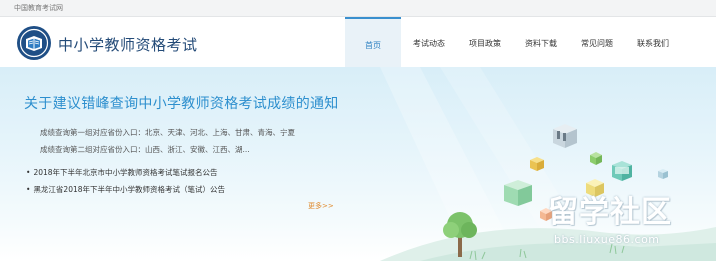 This screenshot has height=261, width=716. Describe the element at coordinates (597, 42) in the screenshot. I see `nav-item-faq: 常见问题` at that location.